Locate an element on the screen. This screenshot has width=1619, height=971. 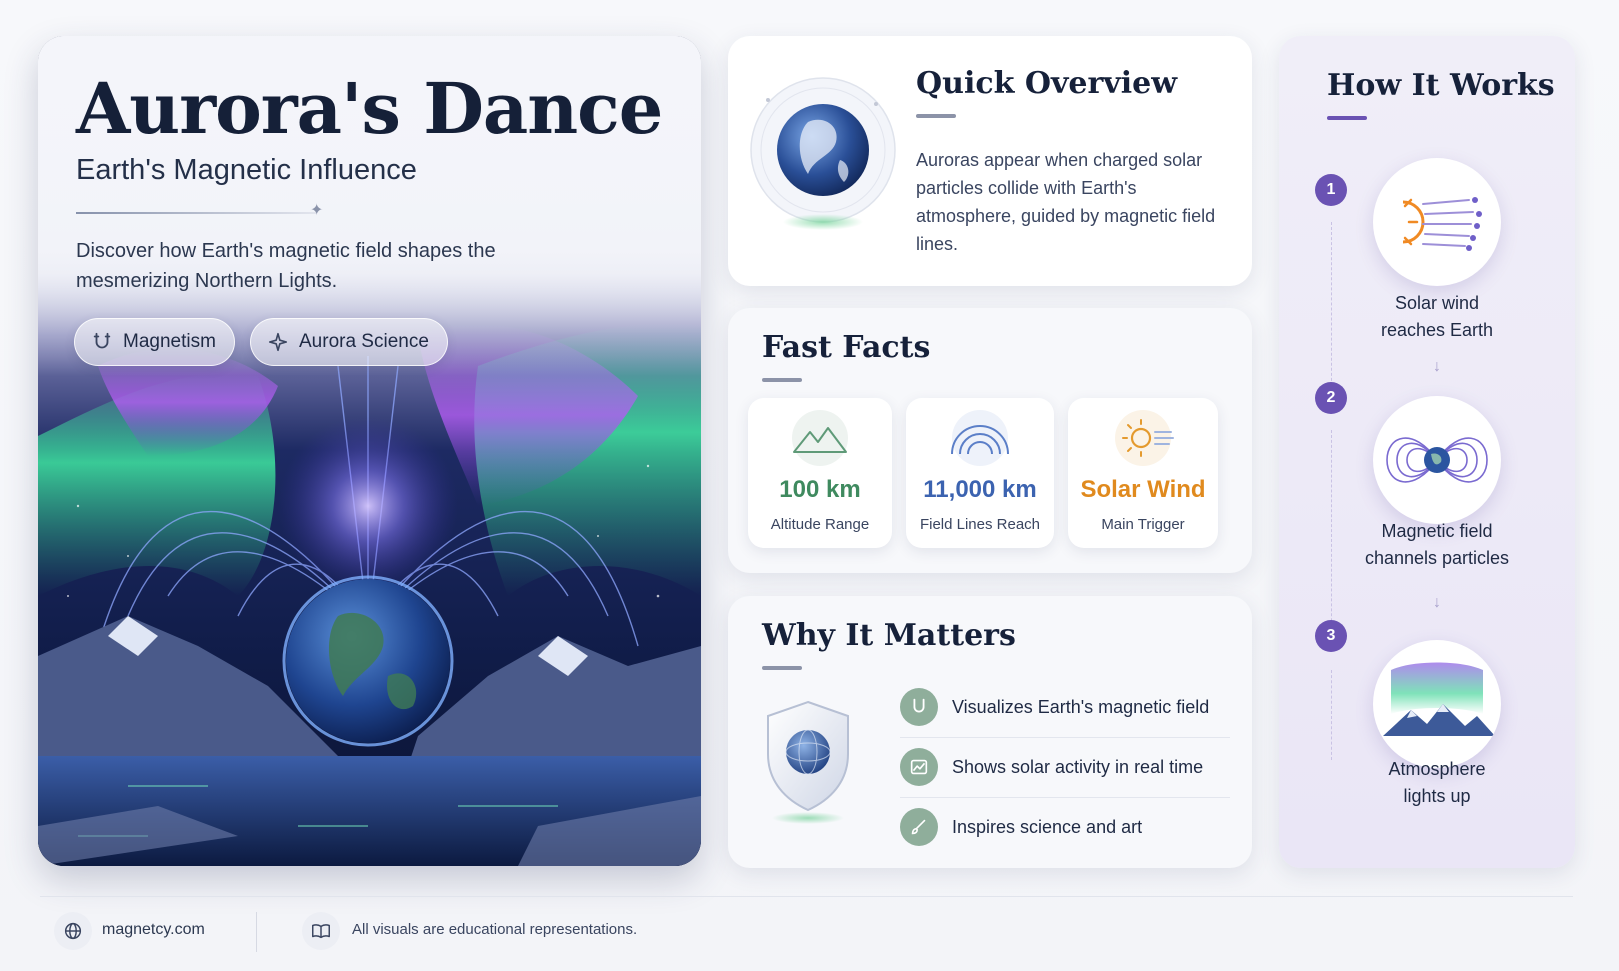
fact-trigger: Solar Wind Main Trigger is located at coordinates (1143, 473).